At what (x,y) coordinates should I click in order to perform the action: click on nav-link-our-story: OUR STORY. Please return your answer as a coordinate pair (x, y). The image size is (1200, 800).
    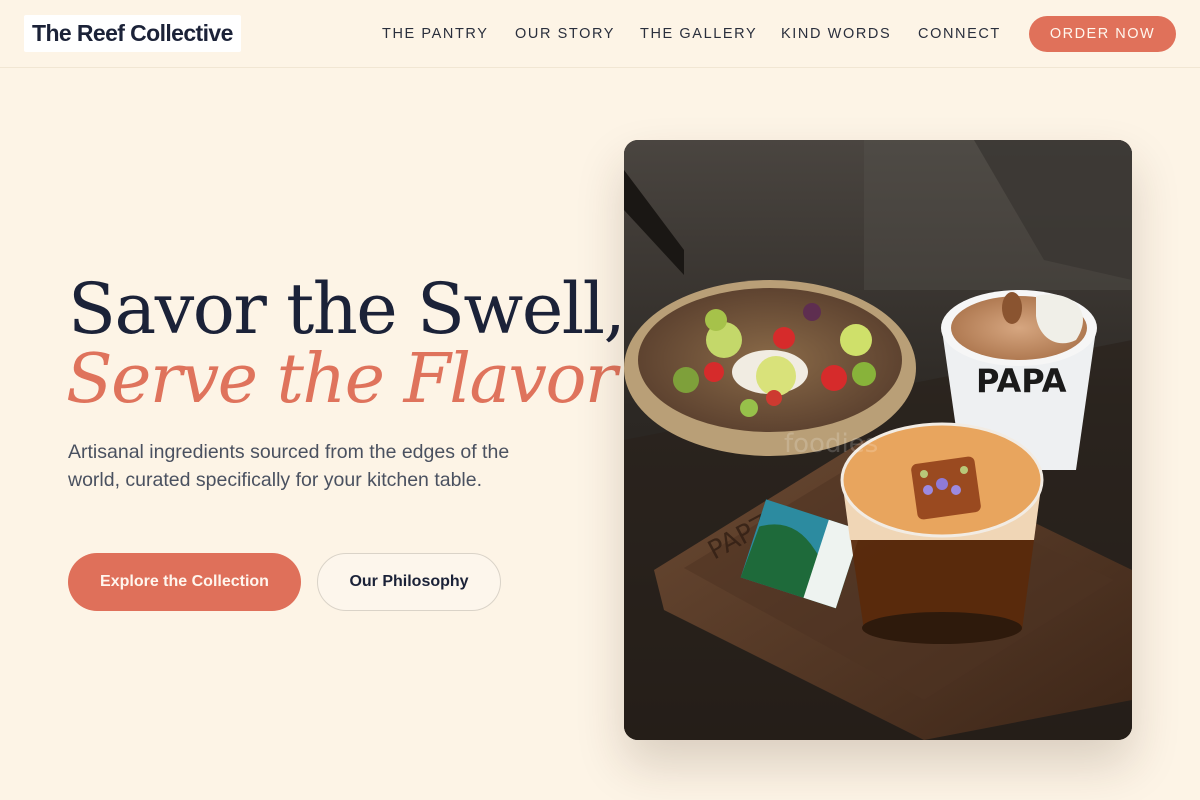
    Looking at the image, I should click on (565, 34).